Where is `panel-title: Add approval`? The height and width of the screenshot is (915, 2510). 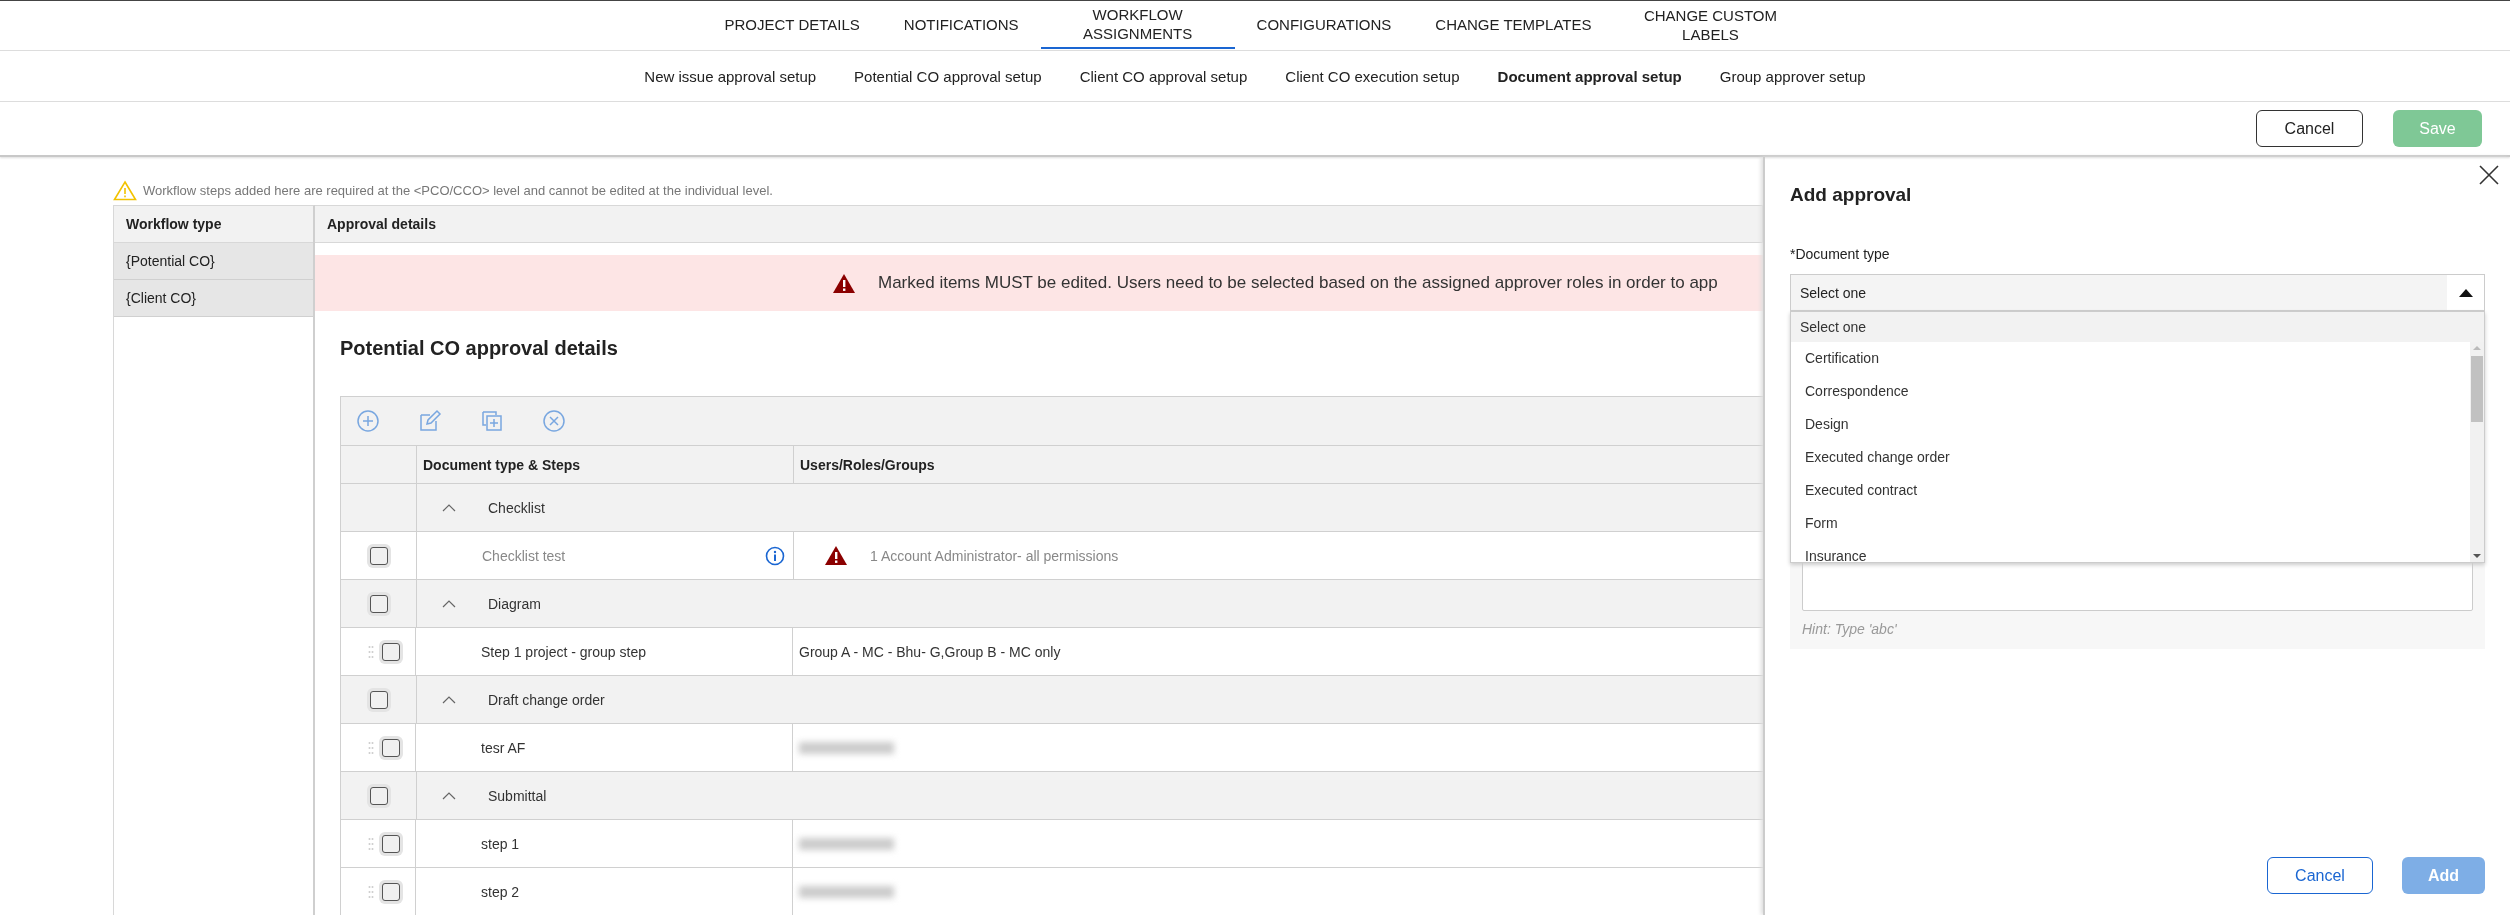
panel-title: Add approval is located at coordinates (1851, 195).